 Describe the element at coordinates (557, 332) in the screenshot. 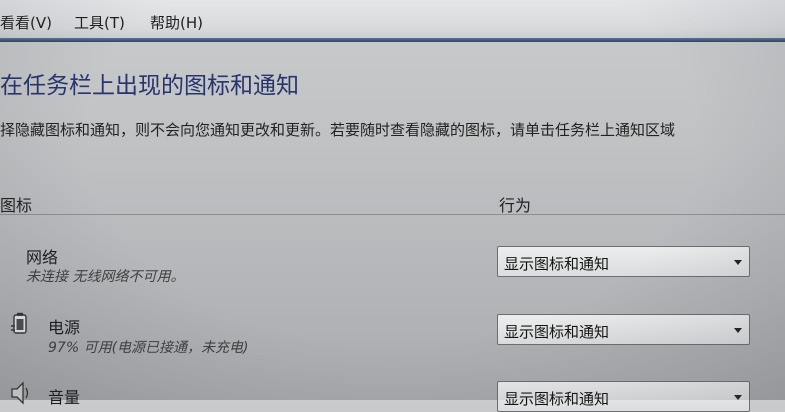

I see `row-power-behavior-value: 显示图标和通知` at that location.